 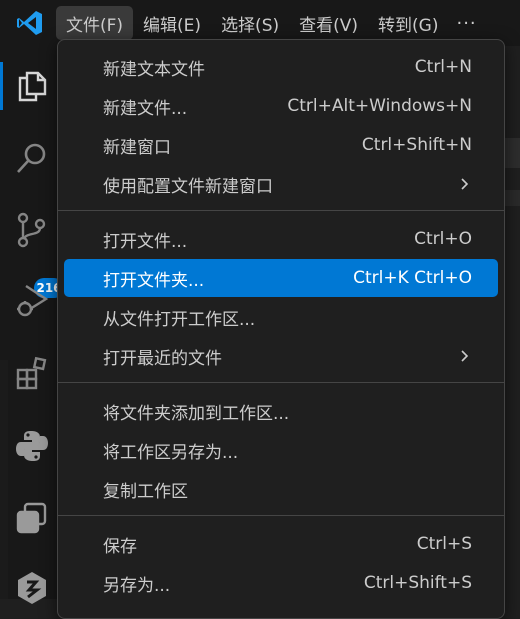 I want to click on vscode-logo-icon, so click(x=30, y=23).